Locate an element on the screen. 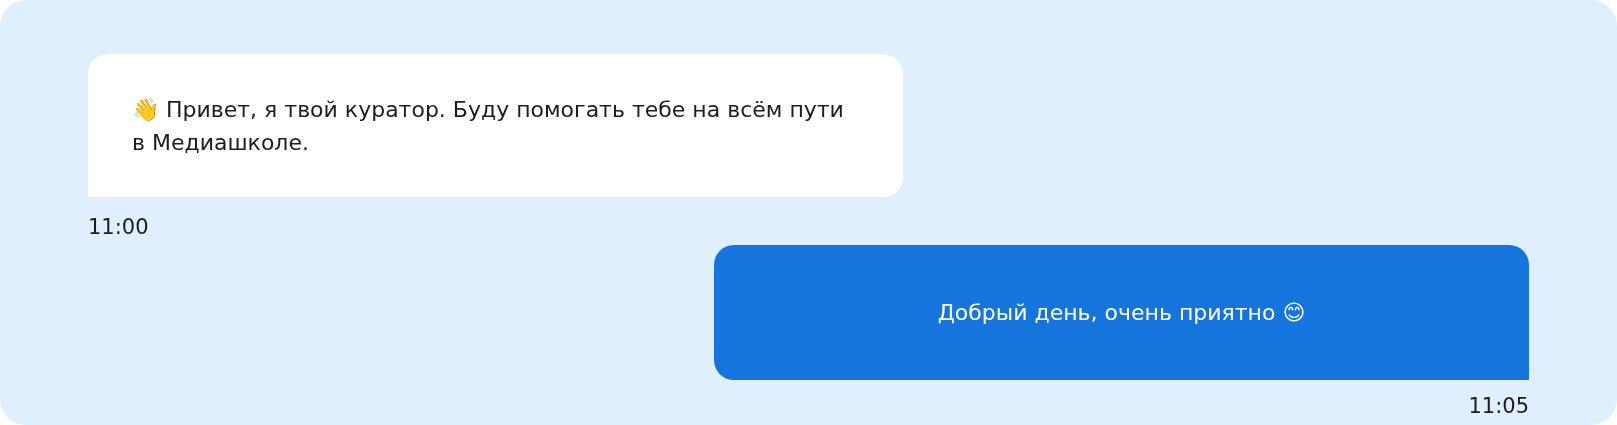 The height and width of the screenshot is (425, 1617). message-text: Добрый день, очень приятно 😊 is located at coordinates (1121, 313).